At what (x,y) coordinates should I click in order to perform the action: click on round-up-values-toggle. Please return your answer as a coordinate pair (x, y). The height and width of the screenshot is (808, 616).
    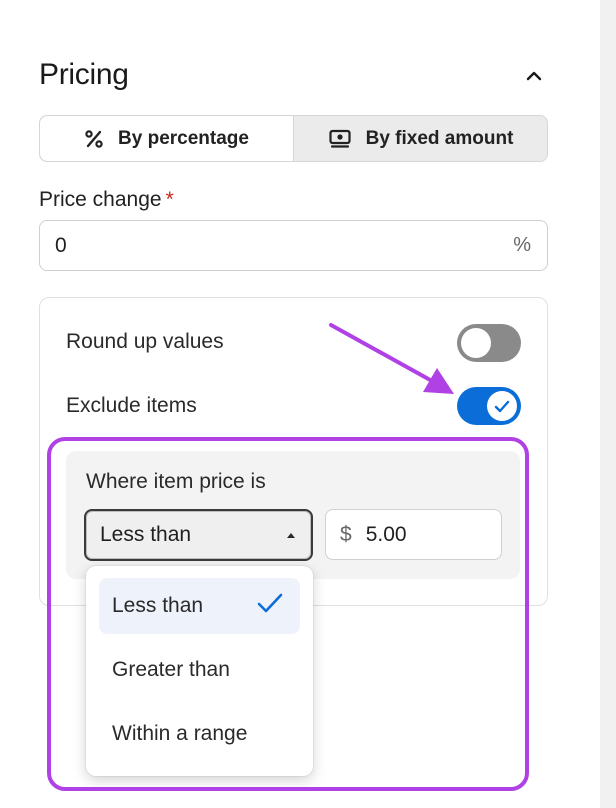
    Looking at the image, I should click on (489, 343).